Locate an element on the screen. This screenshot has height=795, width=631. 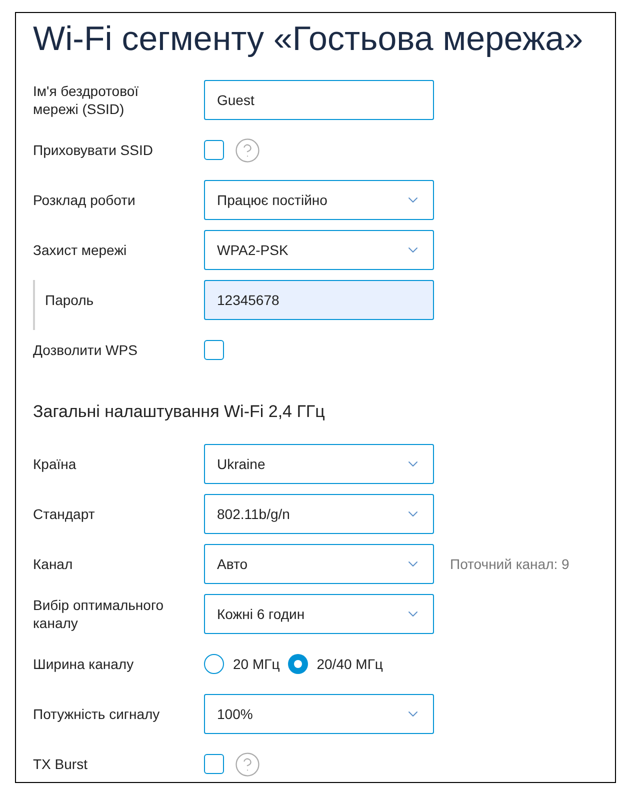
field-label: Канал is located at coordinates (53, 564).